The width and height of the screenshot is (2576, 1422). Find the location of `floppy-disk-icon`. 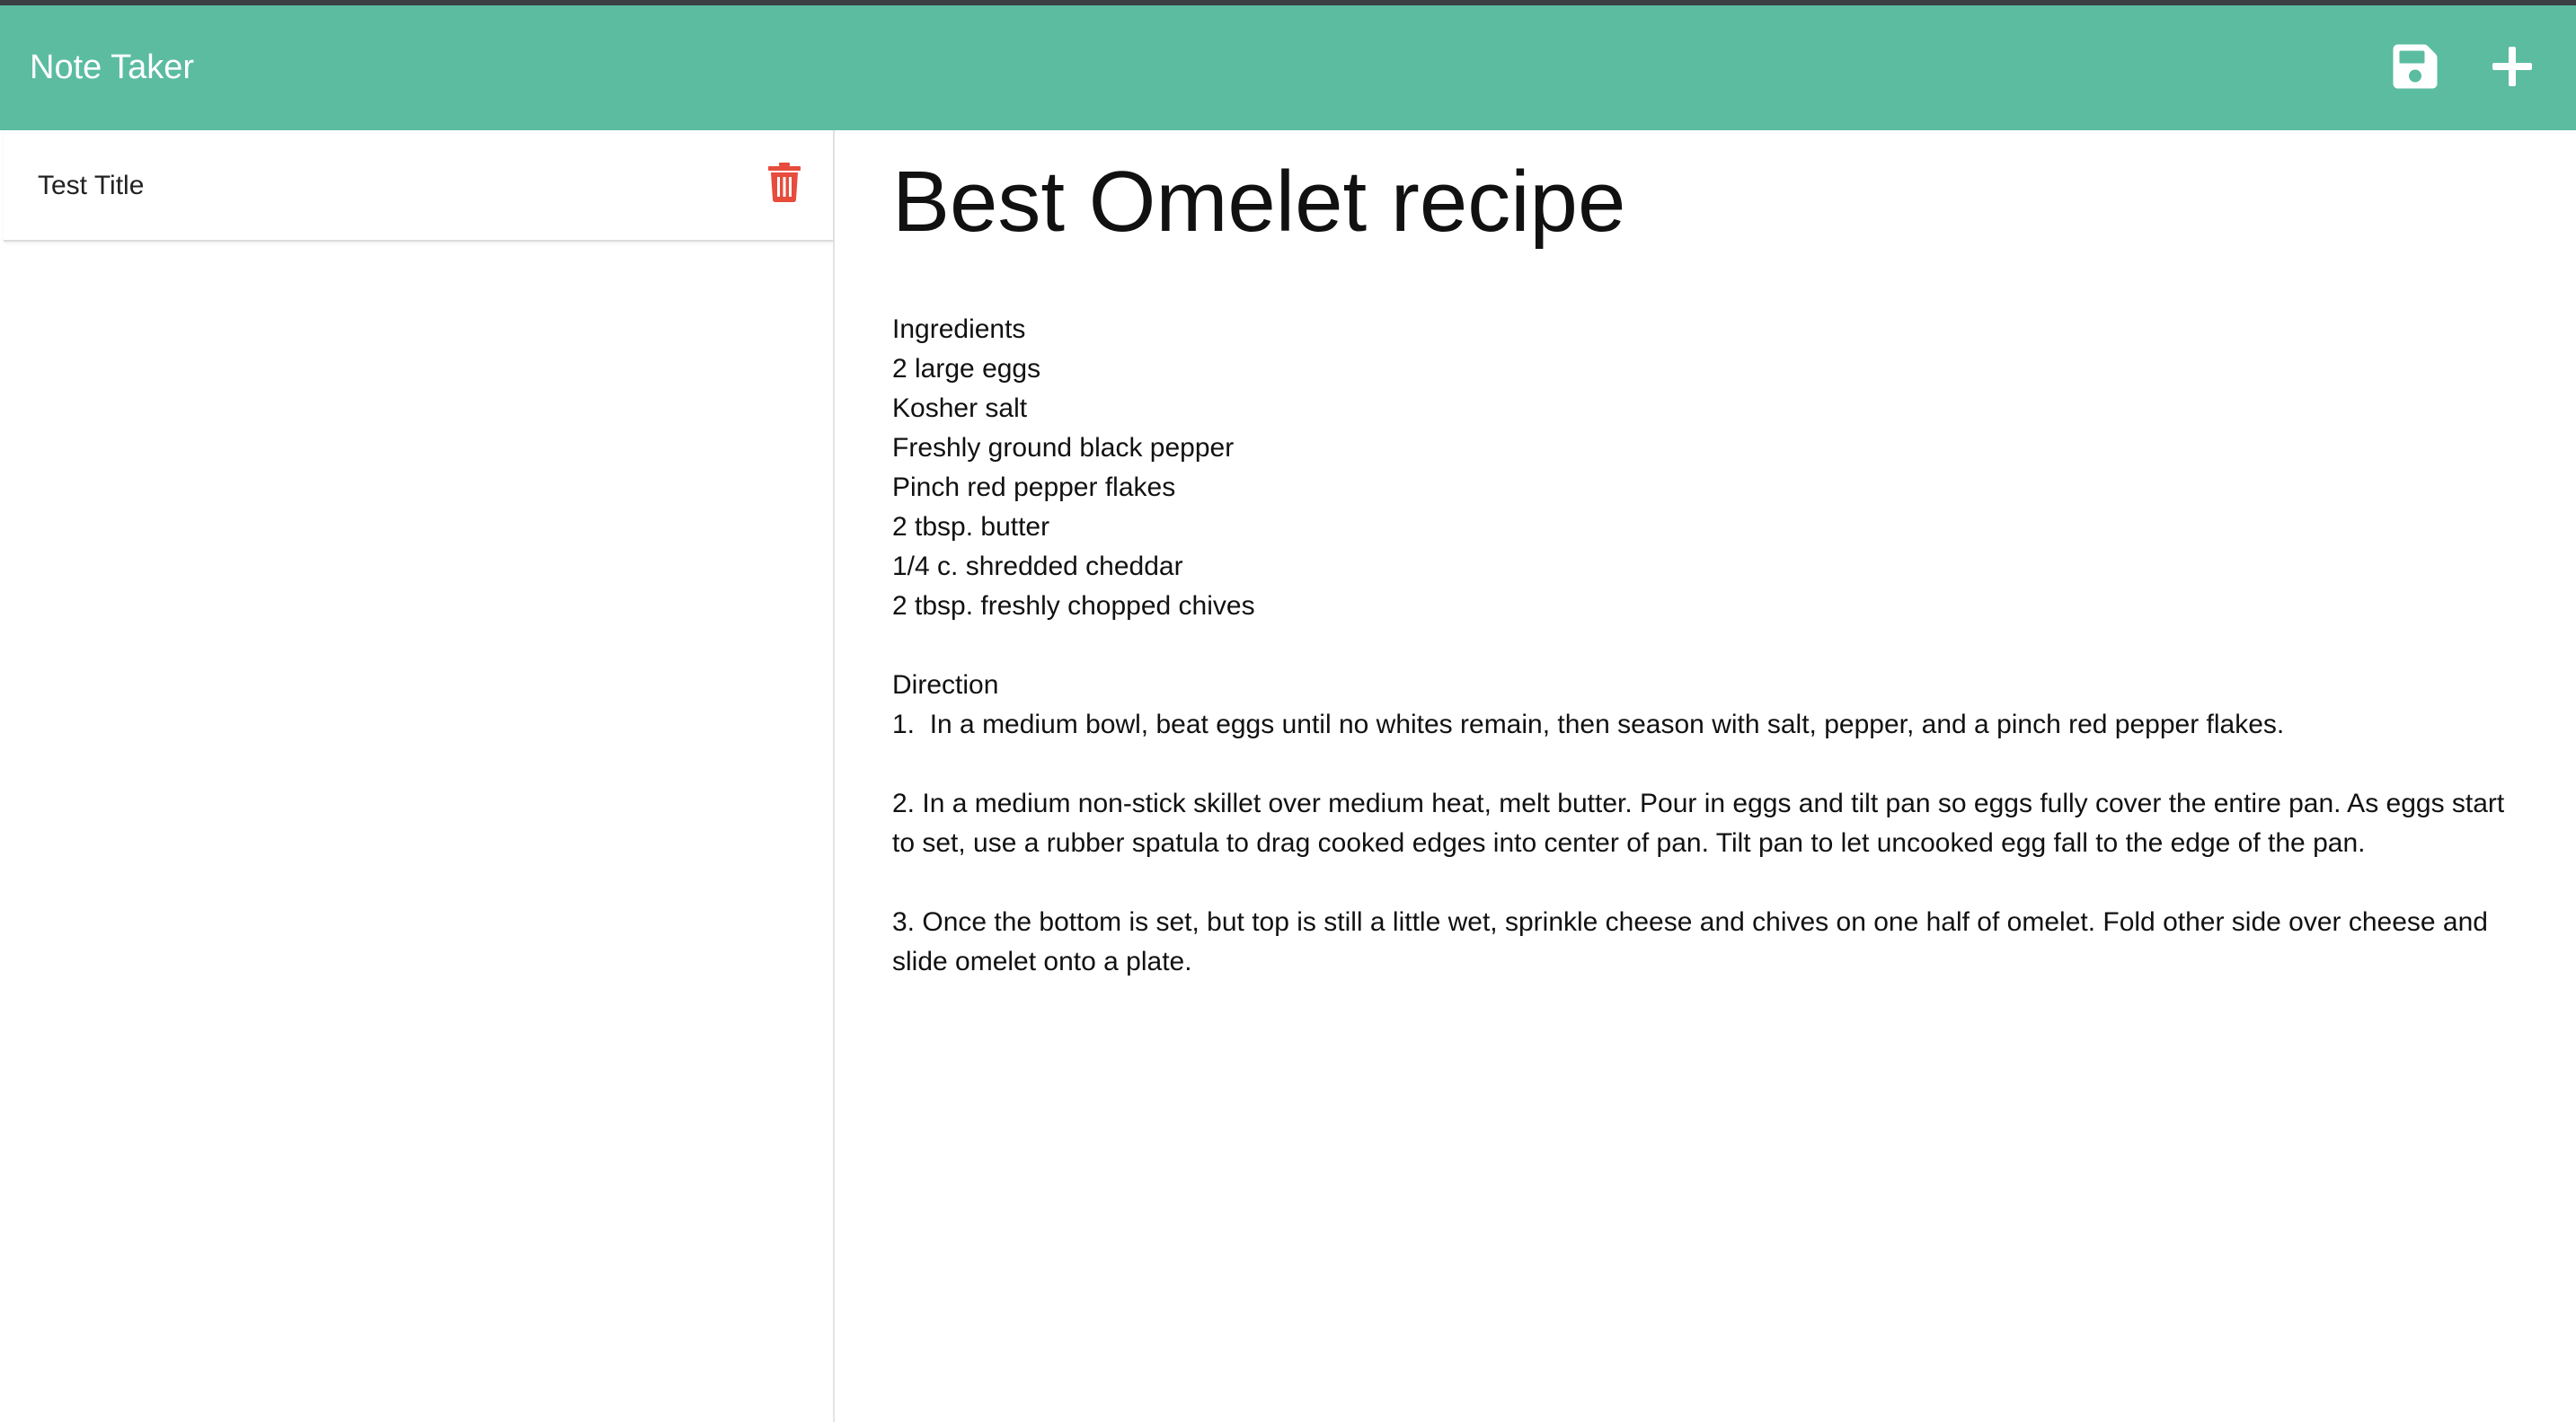

floppy-disk-icon is located at coordinates (2415, 66).